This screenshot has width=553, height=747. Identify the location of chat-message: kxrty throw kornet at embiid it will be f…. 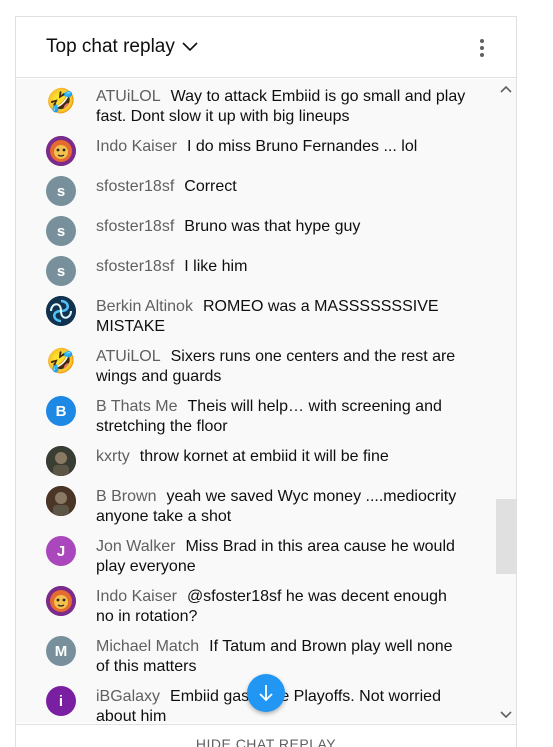
(256, 460).